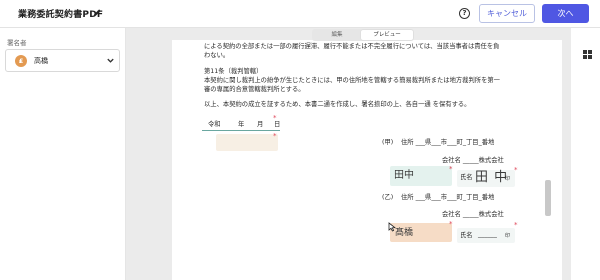 The height and width of the screenshot is (280, 600). I want to click on body-text-line: わない。, so click(217, 55).